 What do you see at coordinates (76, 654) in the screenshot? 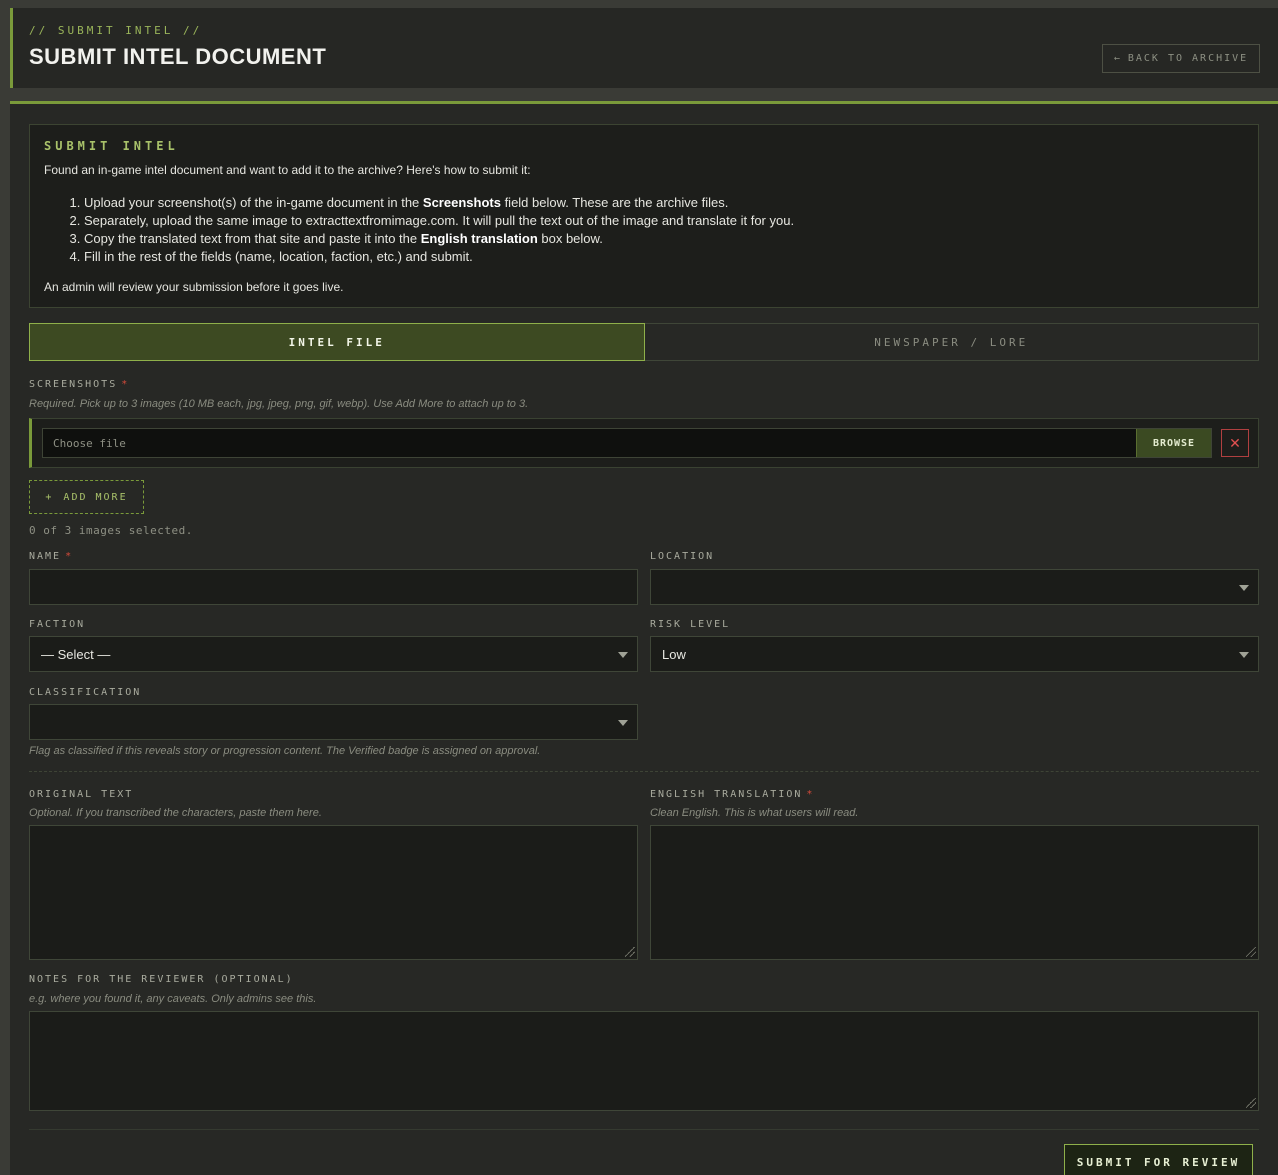
I see `faction-selected-value: — Select —` at bounding box center [76, 654].